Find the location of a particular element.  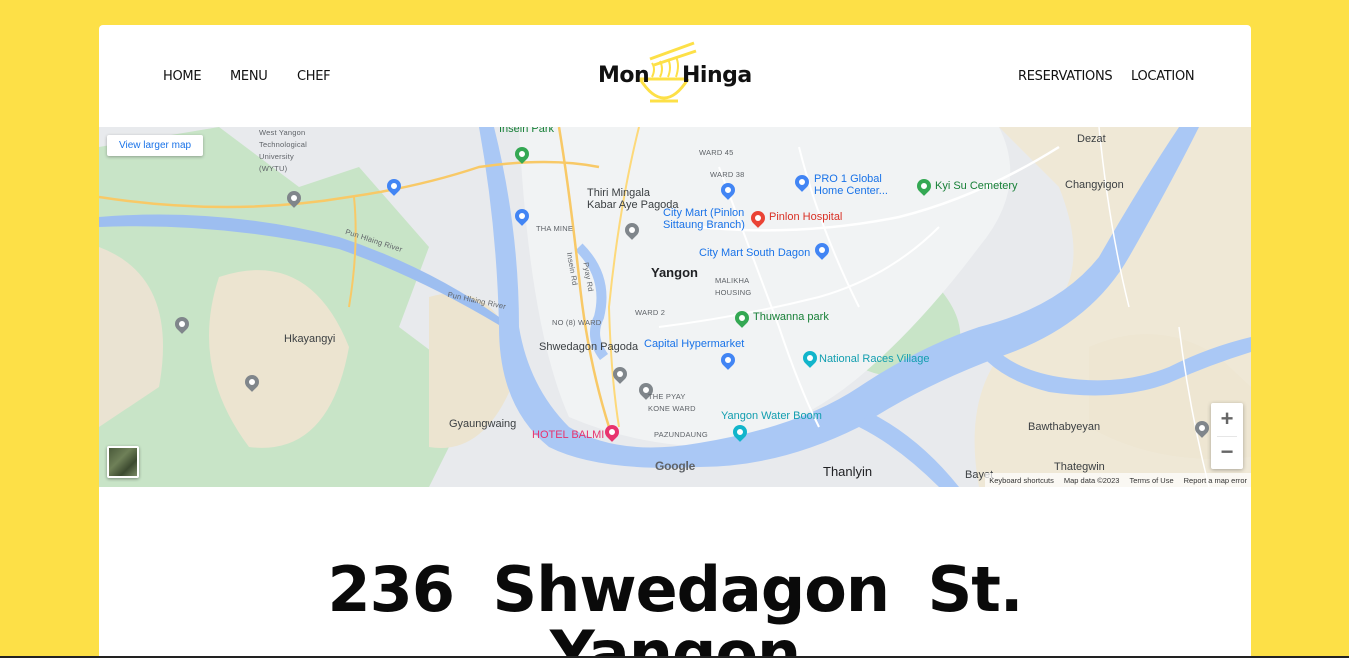

address-line-2: Yangon is located at coordinates (675, 637).